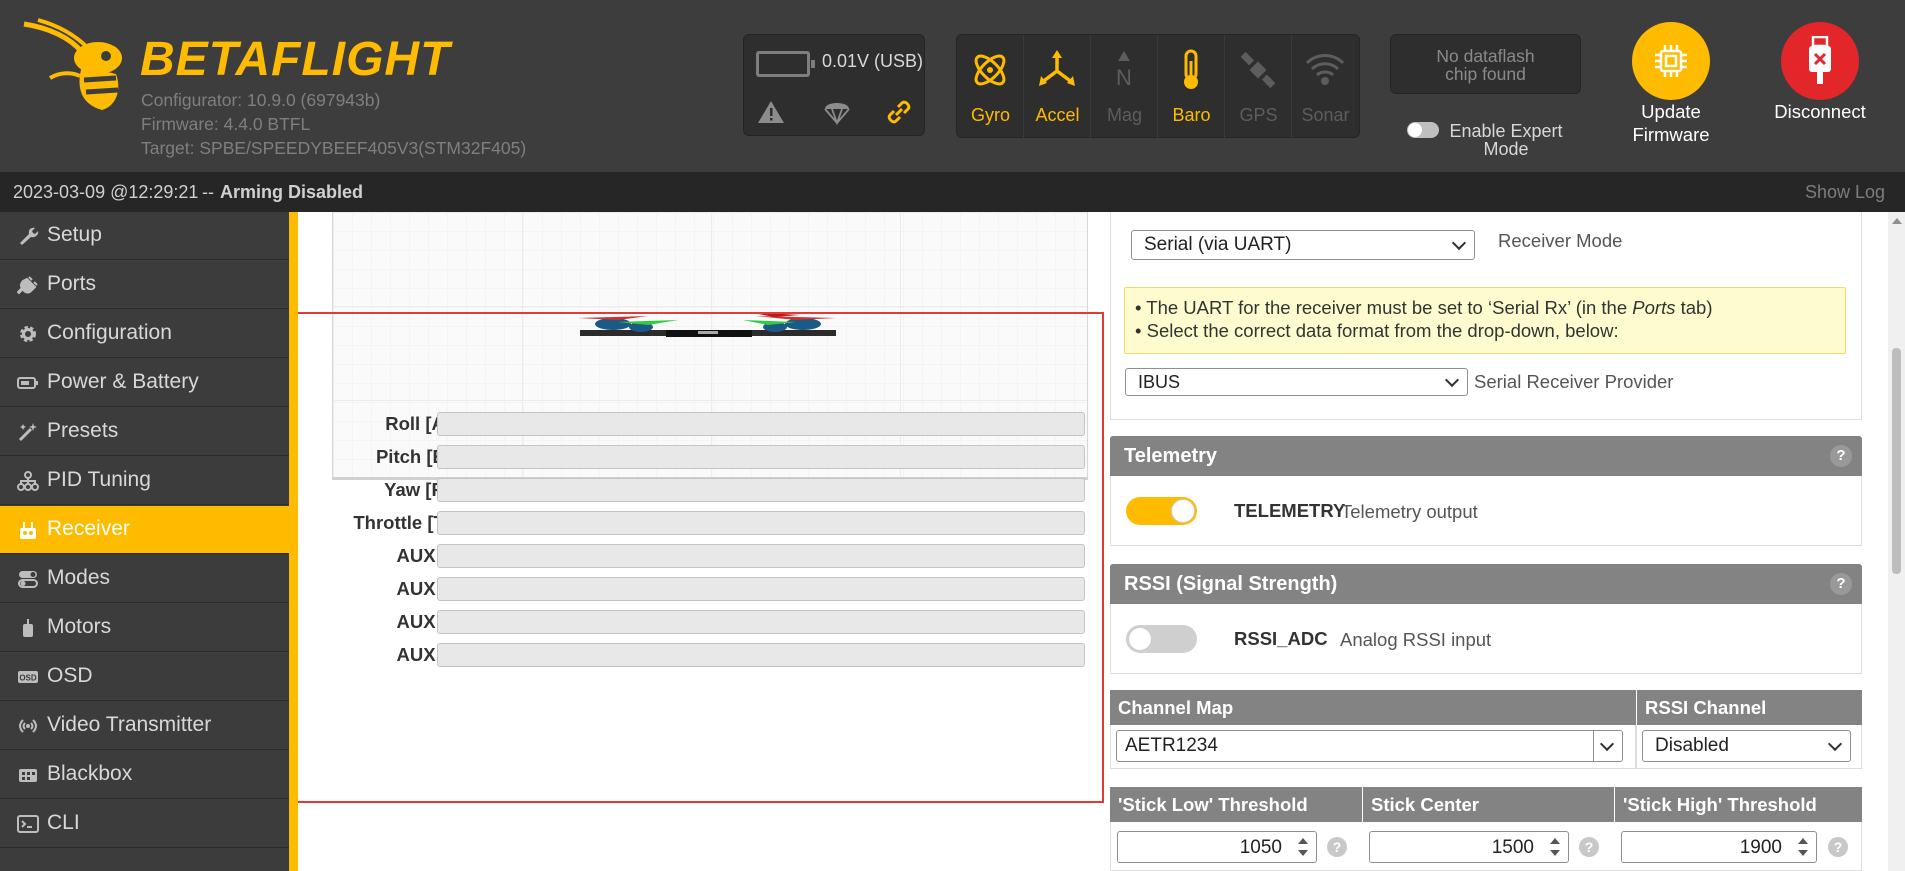 The image size is (1905, 871). Describe the element at coordinates (1845, 192) in the screenshot. I see `show-log-link: Show Log` at that location.